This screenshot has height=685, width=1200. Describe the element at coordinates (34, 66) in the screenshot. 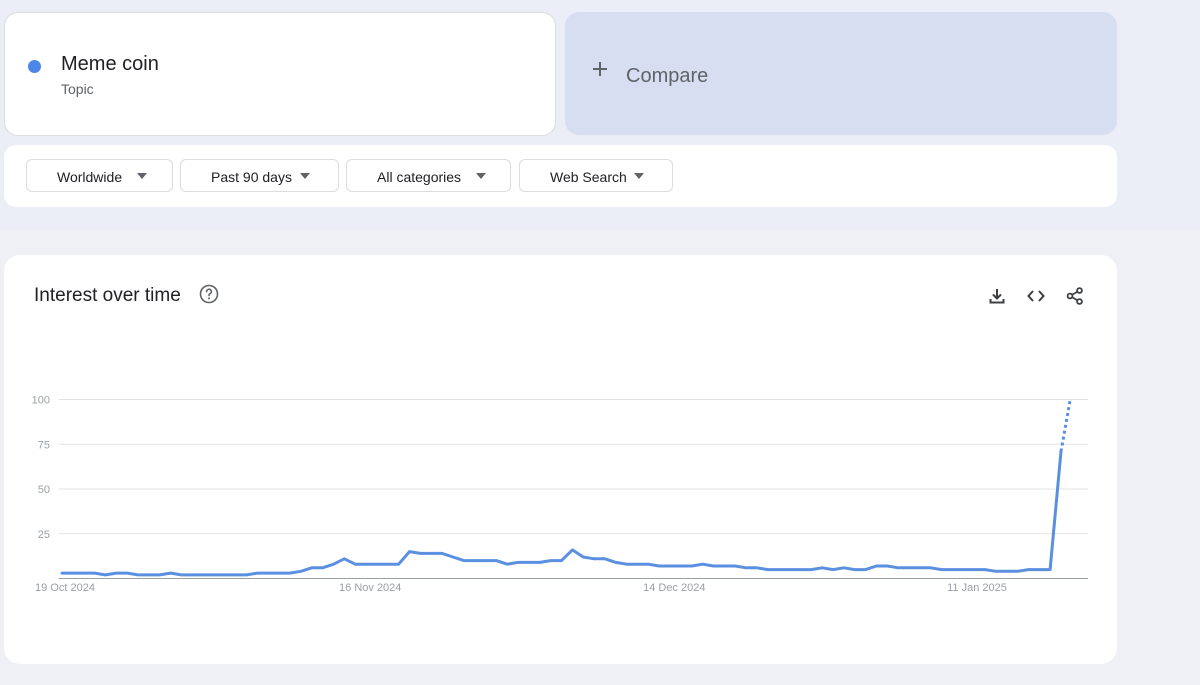

I see `term-color-dot` at that location.